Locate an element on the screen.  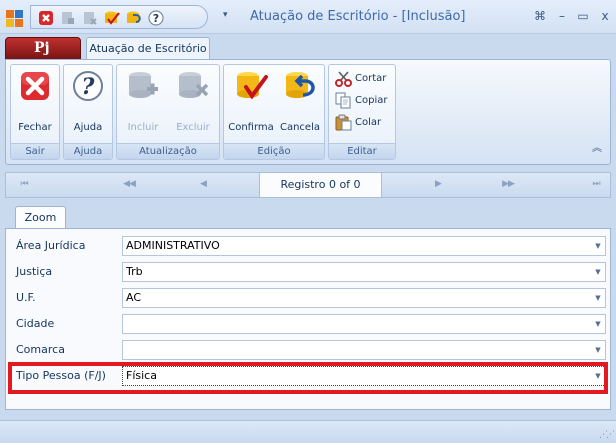
group-atualizacao: Incluir Excluir Atualização is located at coordinates (168, 112).